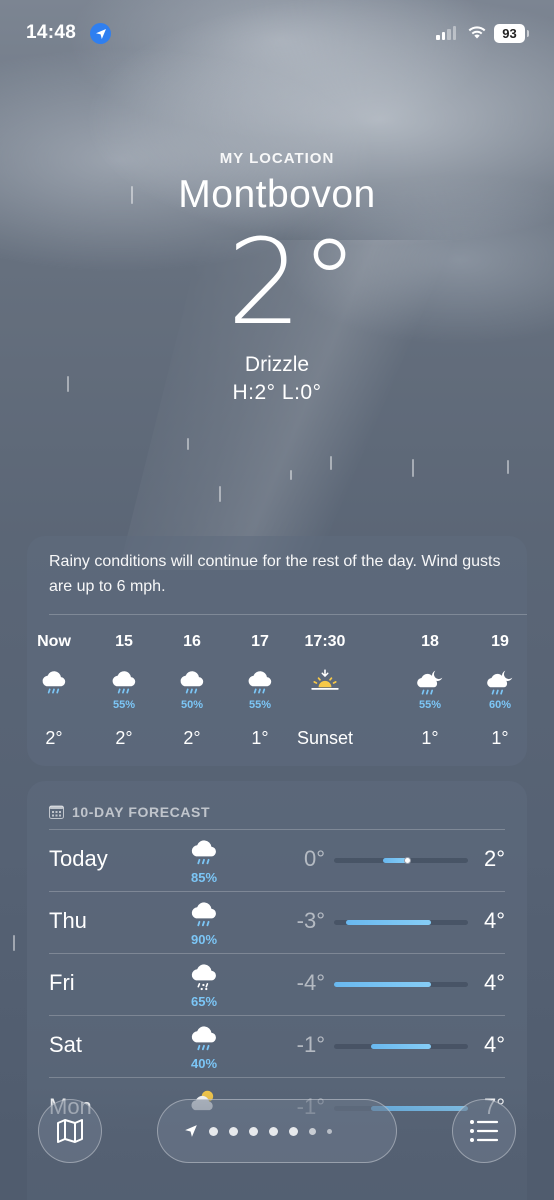  What do you see at coordinates (277, 392) in the screenshot?
I see `high-low: H:2° L:0°` at bounding box center [277, 392].